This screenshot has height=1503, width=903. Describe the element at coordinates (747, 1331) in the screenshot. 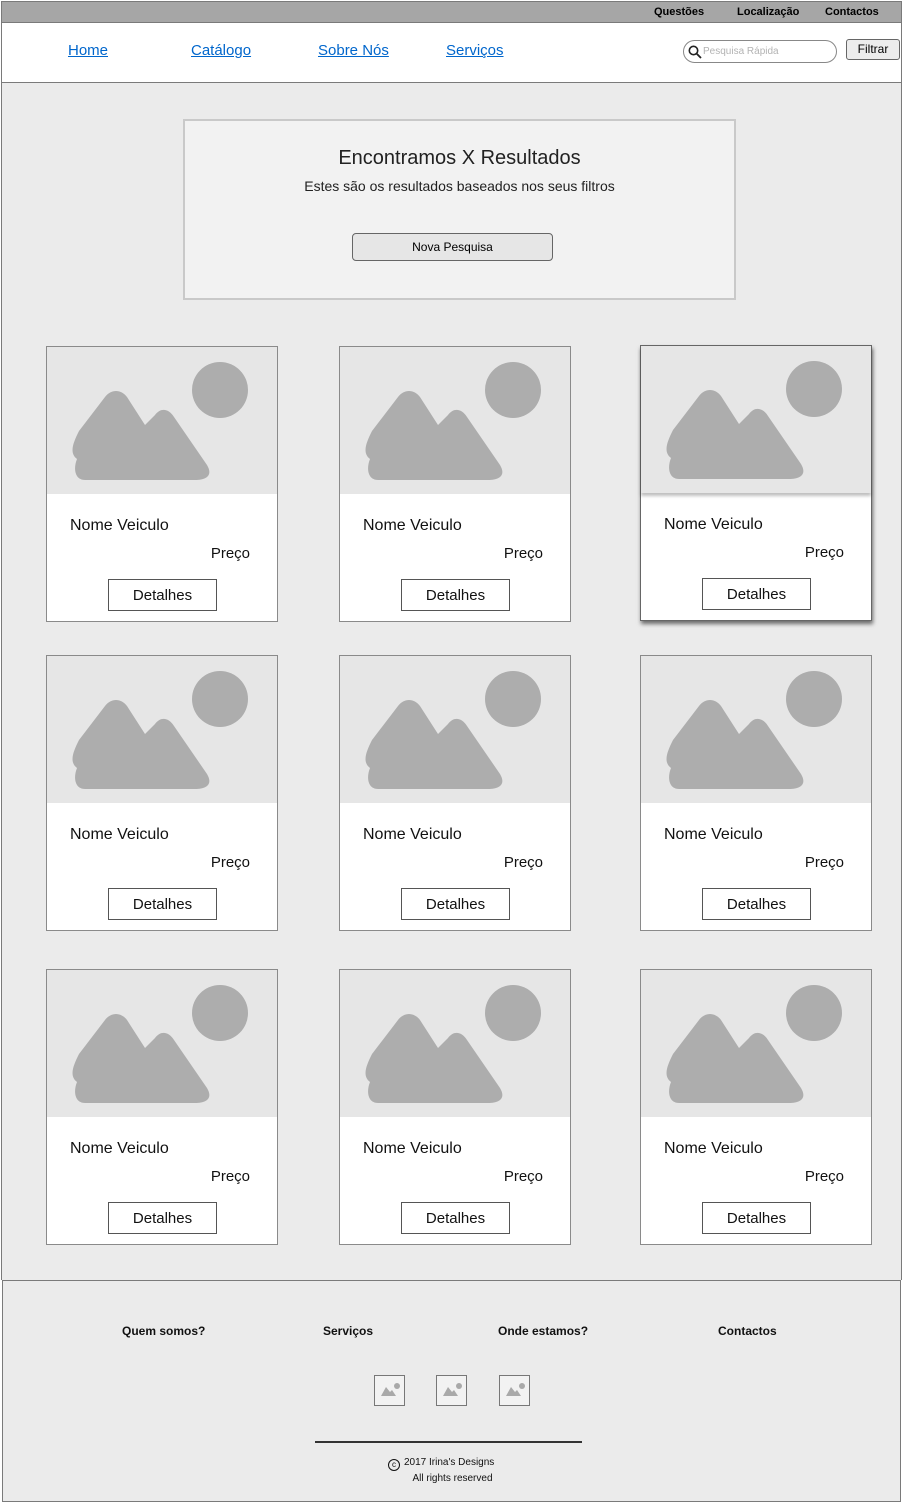

I see `footer-link-contactos: Contactos` at that location.